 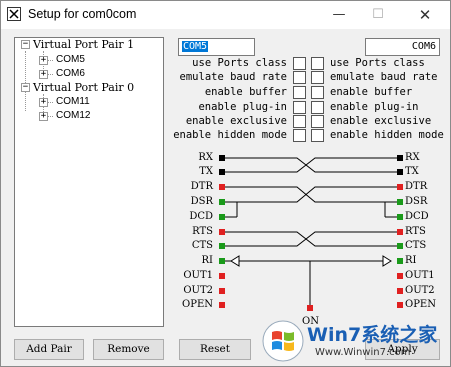 I want to click on signal-dot-on, so click(x=310, y=308).